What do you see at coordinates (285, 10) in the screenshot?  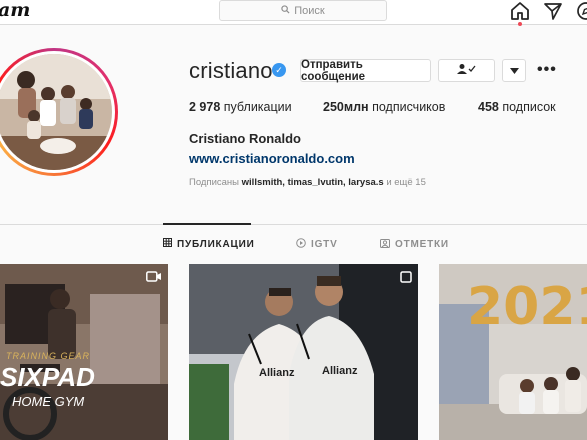 I see `search-icon` at bounding box center [285, 10].